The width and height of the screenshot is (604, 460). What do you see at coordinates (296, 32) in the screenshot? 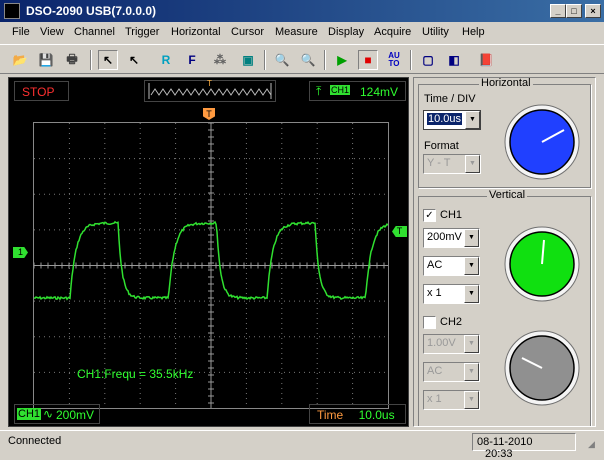
I see `menu-measure: Measure` at bounding box center [296, 32].